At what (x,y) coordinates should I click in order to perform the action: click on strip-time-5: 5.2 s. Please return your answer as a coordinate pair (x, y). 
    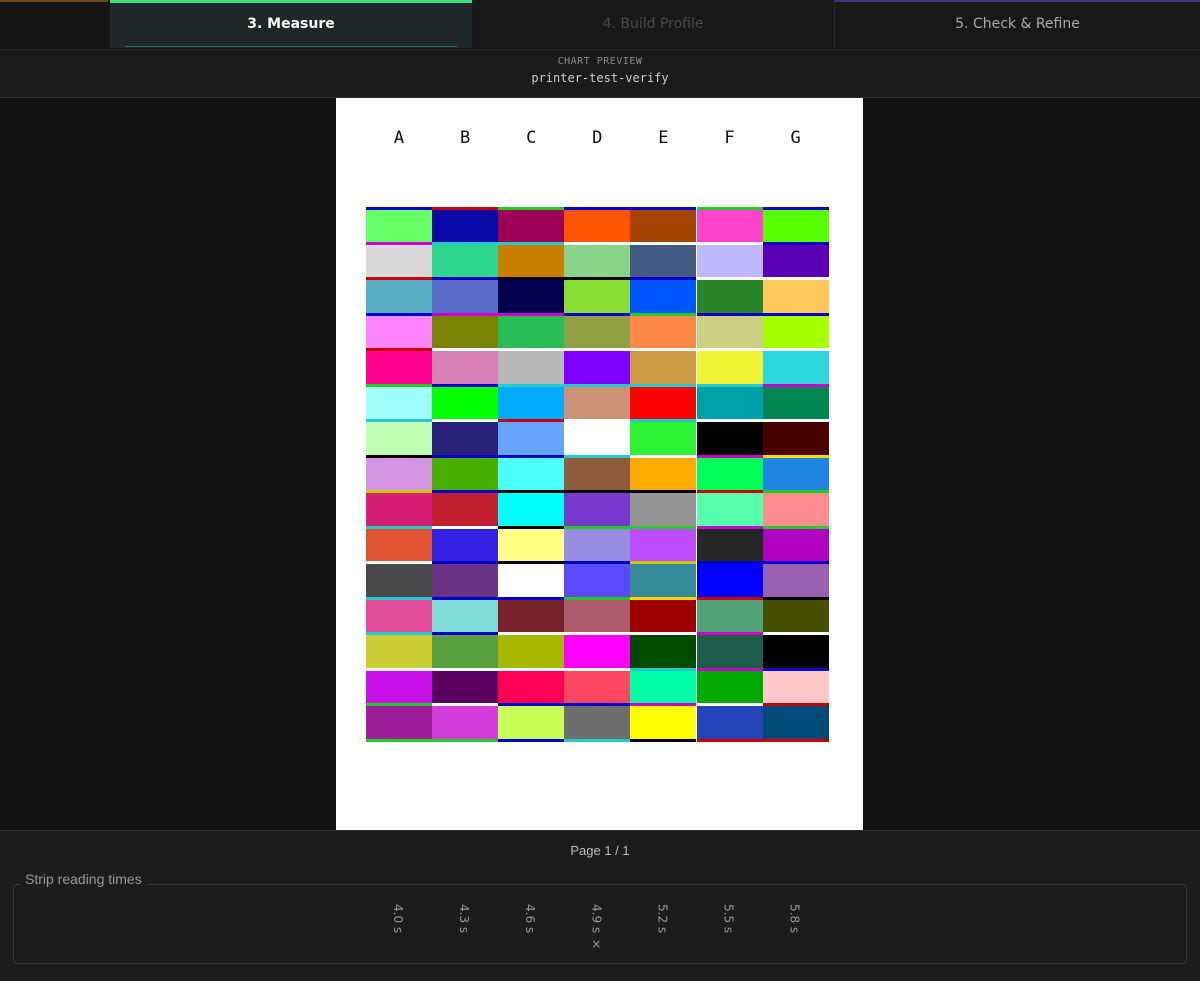
    Looking at the image, I should click on (662, 918).